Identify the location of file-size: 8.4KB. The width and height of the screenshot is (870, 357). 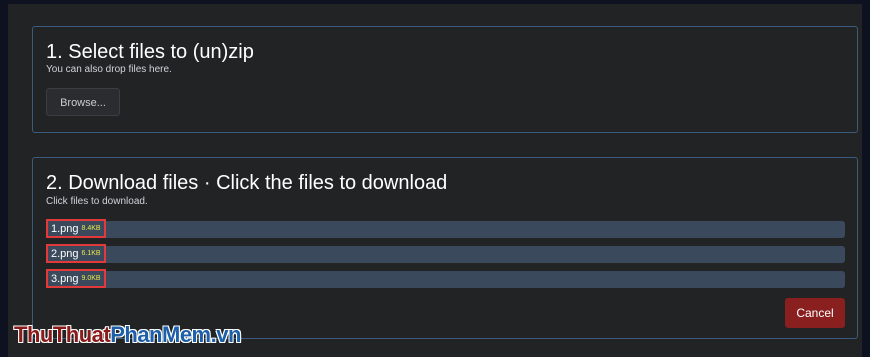
(91, 228).